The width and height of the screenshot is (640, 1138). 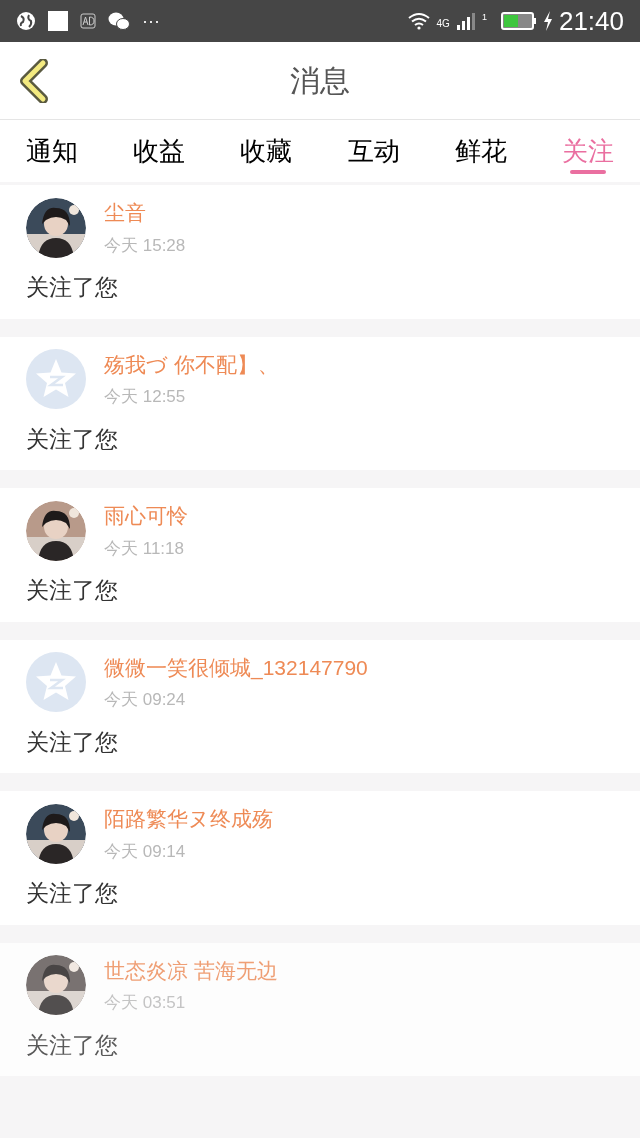 What do you see at coordinates (320, 858) in the screenshot?
I see `message-card: 陌路繁华ヌ终成殇 今天 09:14 关注了您` at bounding box center [320, 858].